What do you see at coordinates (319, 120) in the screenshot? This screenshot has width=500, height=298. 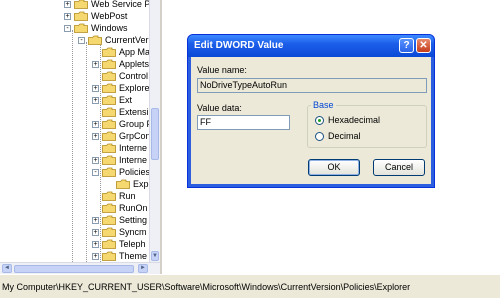 I see `hexadecimal-radio` at bounding box center [319, 120].